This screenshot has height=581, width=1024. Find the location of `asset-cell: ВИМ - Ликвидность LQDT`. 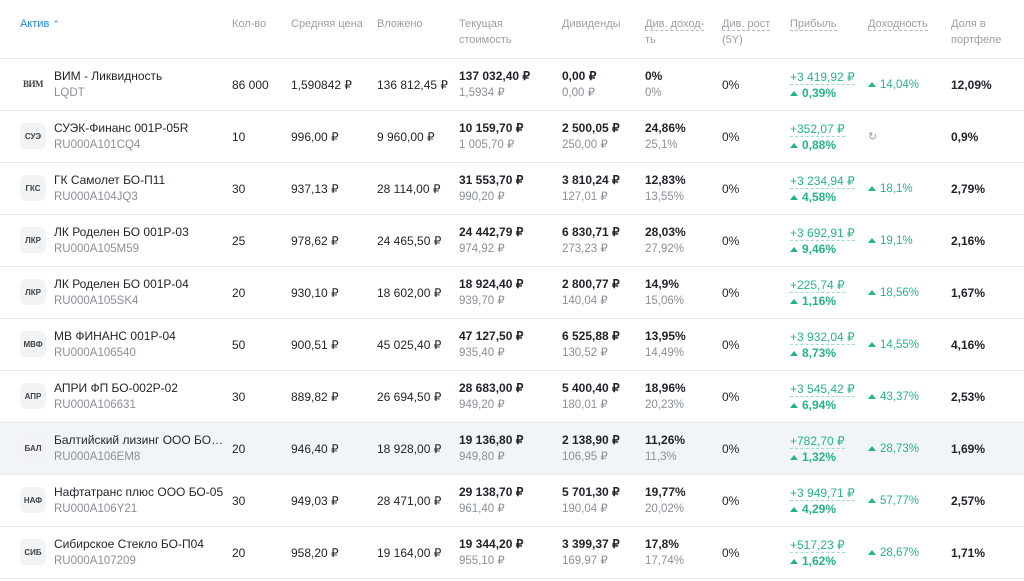

asset-cell: ВИМ - Ликвидность LQDT is located at coordinates (139, 84).